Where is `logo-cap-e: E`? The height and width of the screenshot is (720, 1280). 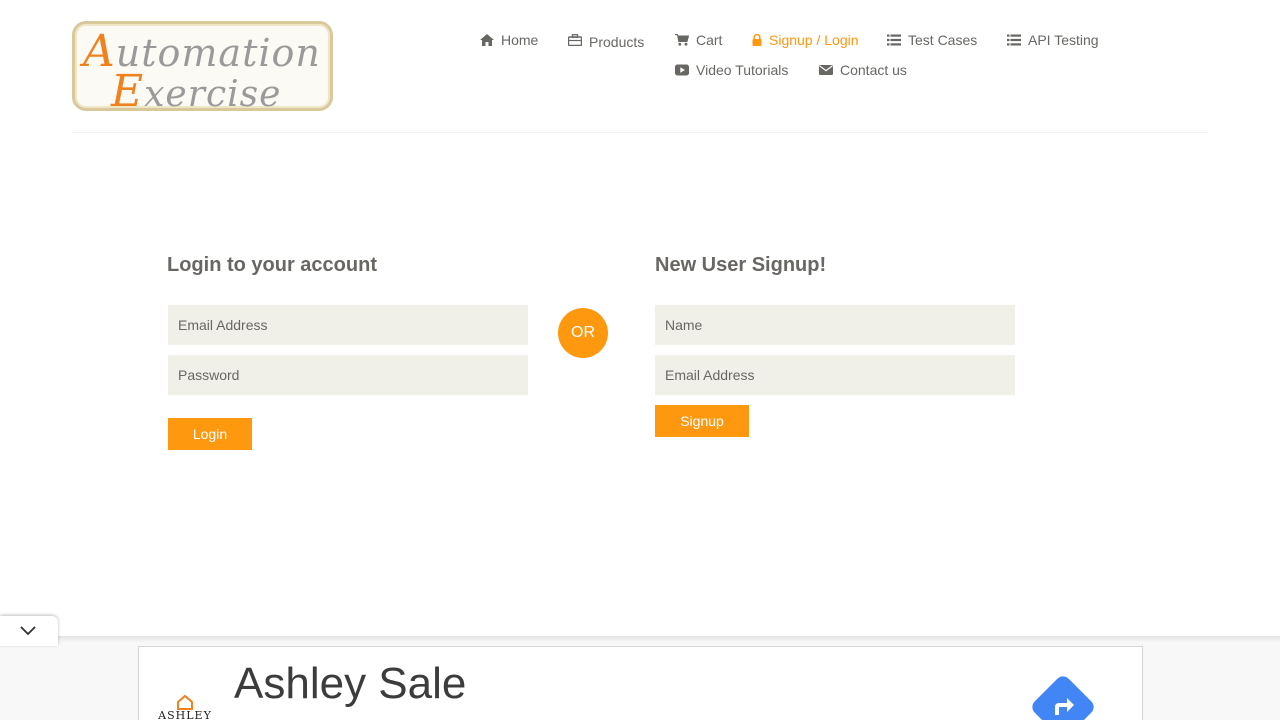
logo-cap-e: E is located at coordinates (128, 91).